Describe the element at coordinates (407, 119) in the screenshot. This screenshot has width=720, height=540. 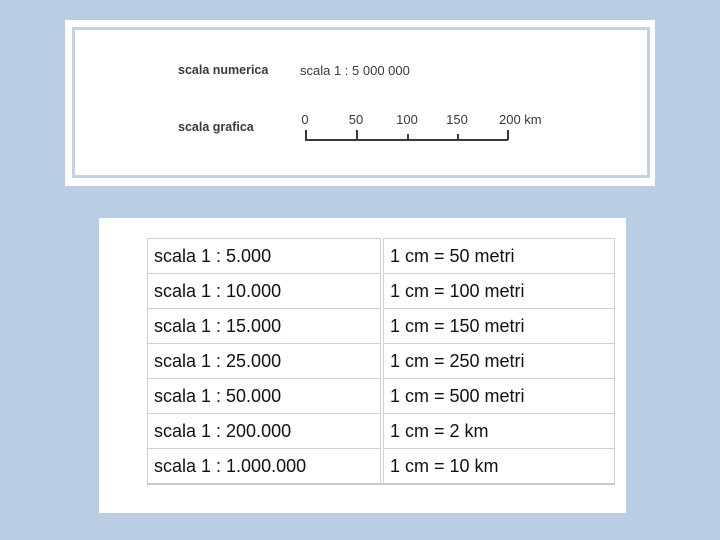
I see `scale-tick-label: 100` at that location.